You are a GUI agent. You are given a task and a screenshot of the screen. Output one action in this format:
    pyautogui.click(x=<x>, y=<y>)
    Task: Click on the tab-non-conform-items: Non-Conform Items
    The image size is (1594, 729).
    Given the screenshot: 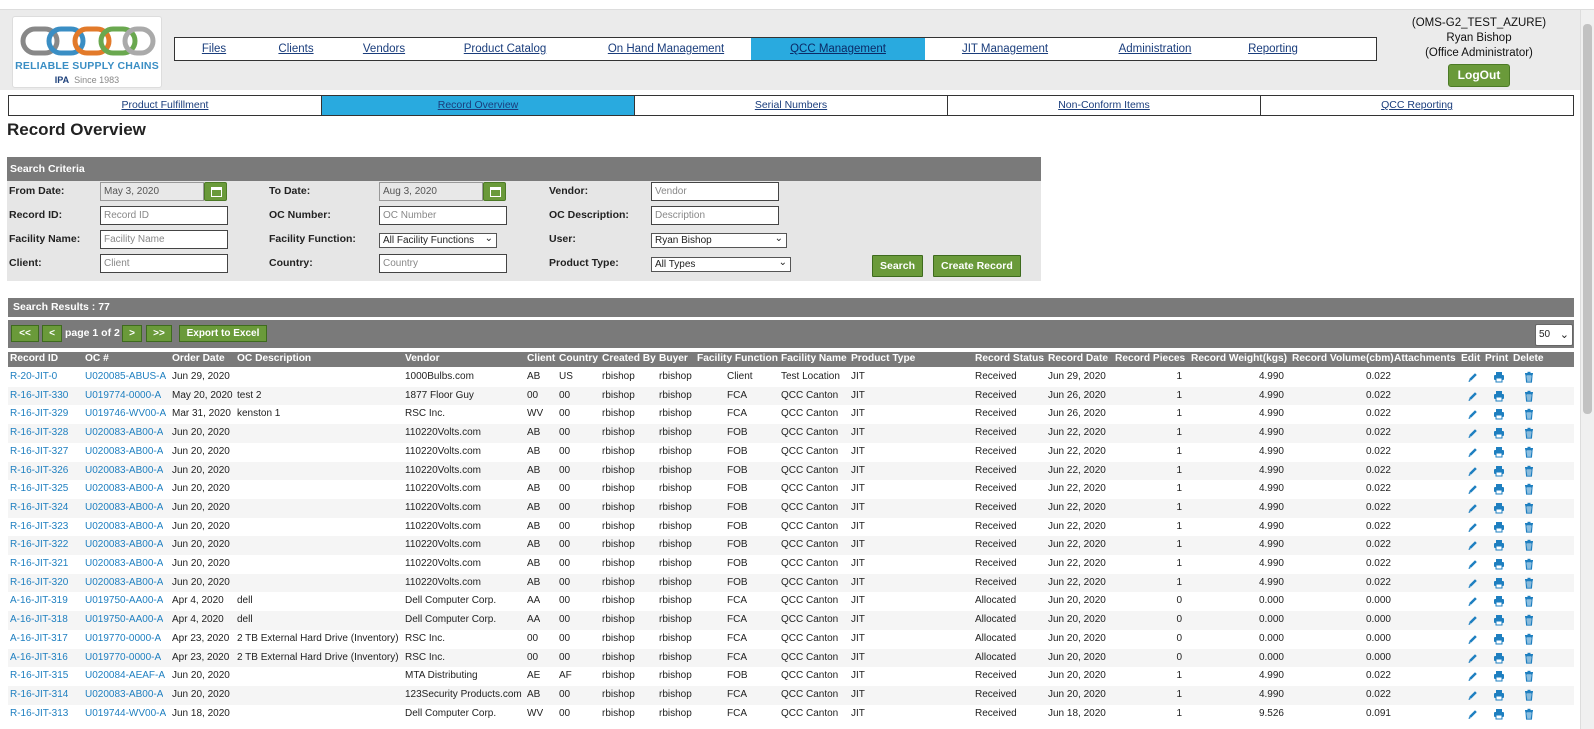 What is the action you would take?
    pyautogui.click(x=1104, y=105)
    